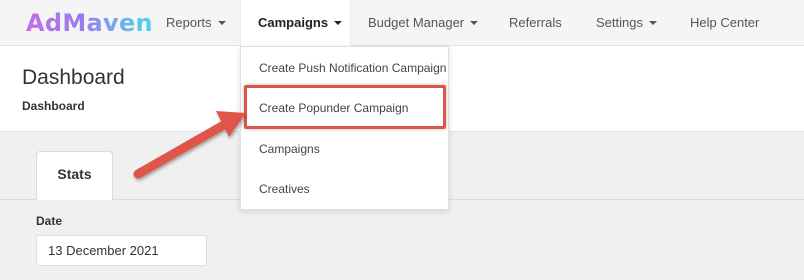  What do you see at coordinates (73, 77) in the screenshot?
I see `page-title: Dashboard` at bounding box center [73, 77].